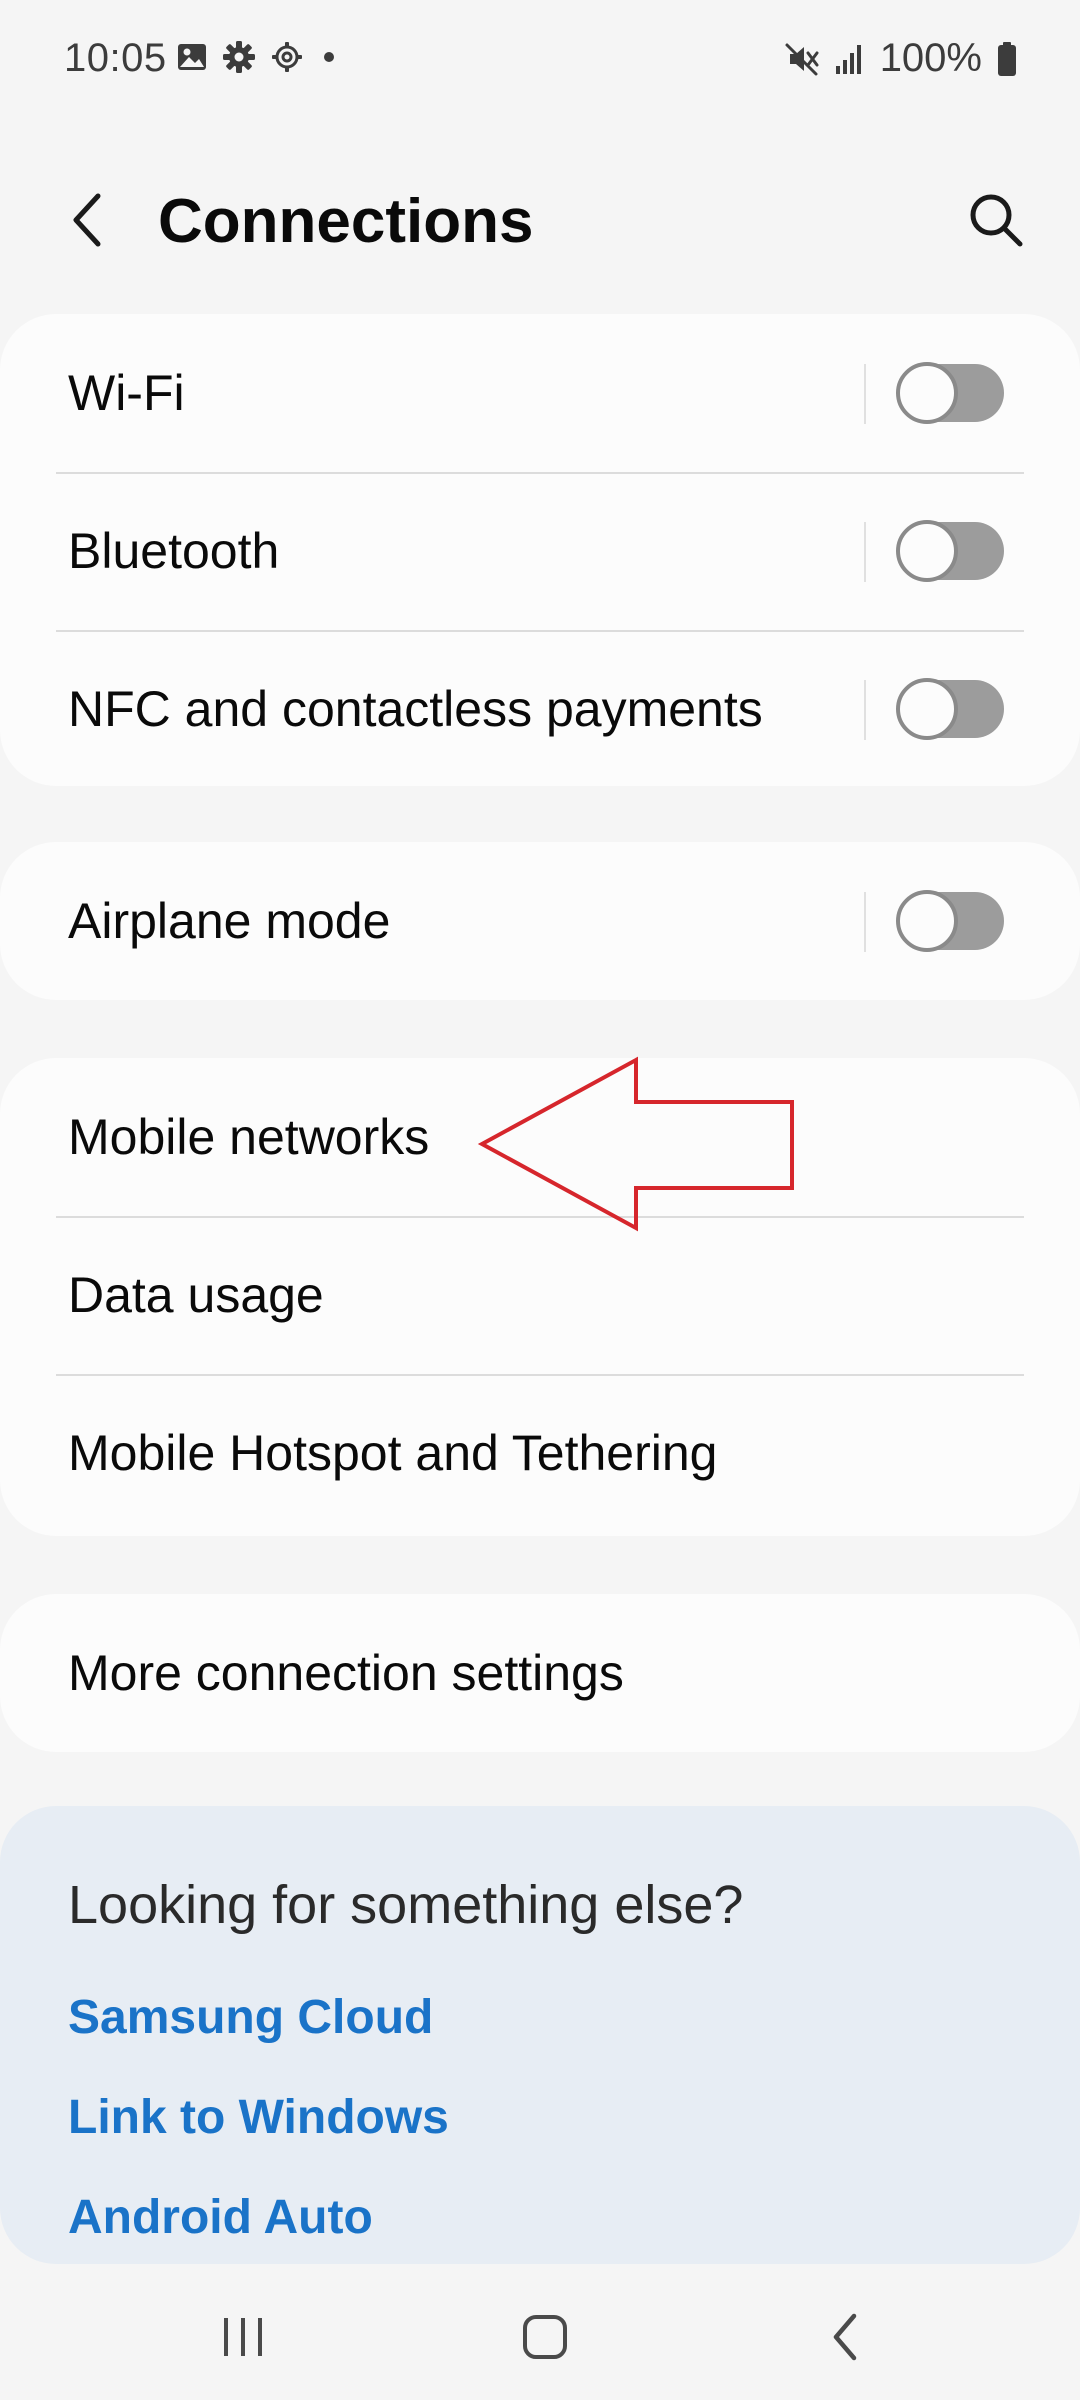 The image size is (1080, 2400). What do you see at coordinates (196, 1295) in the screenshot?
I see `data-usage-label: Data usage` at bounding box center [196, 1295].